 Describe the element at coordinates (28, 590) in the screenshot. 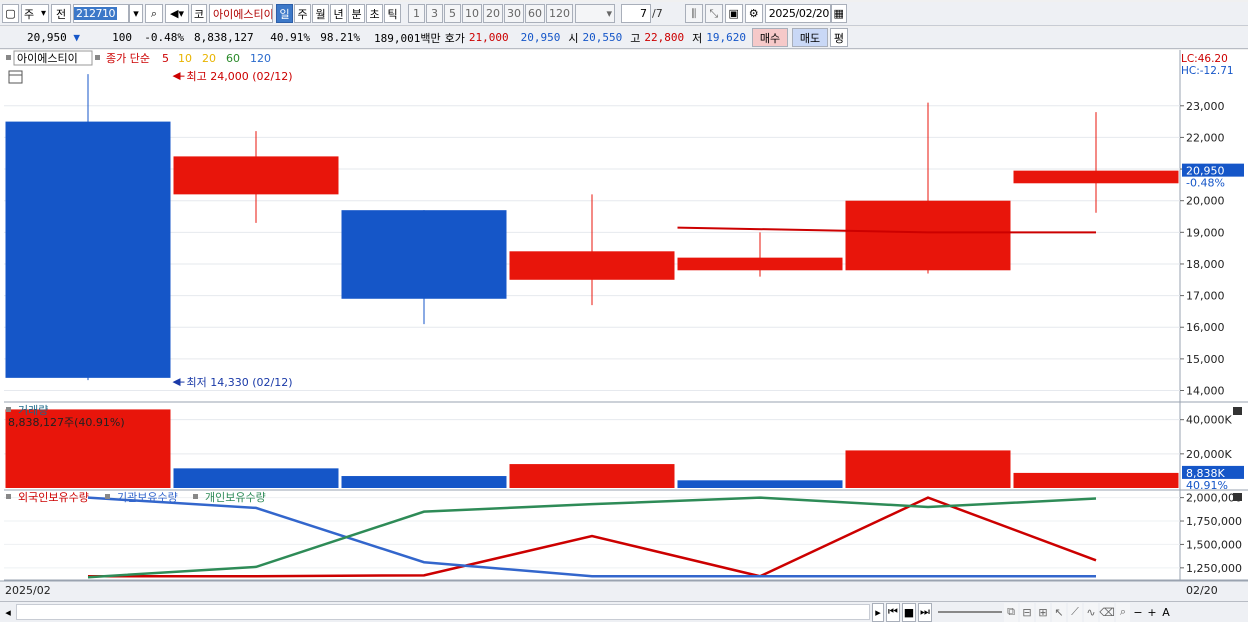

I see `x-axis-start-label: 2025/02` at that location.